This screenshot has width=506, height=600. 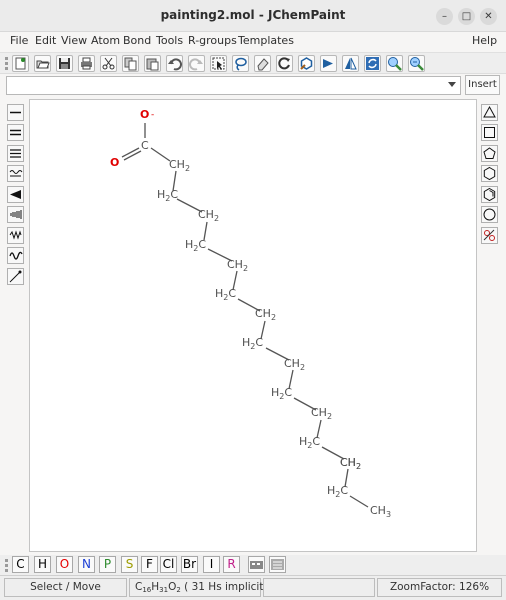 I want to click on undo-icon, so click(x=174, y=63).